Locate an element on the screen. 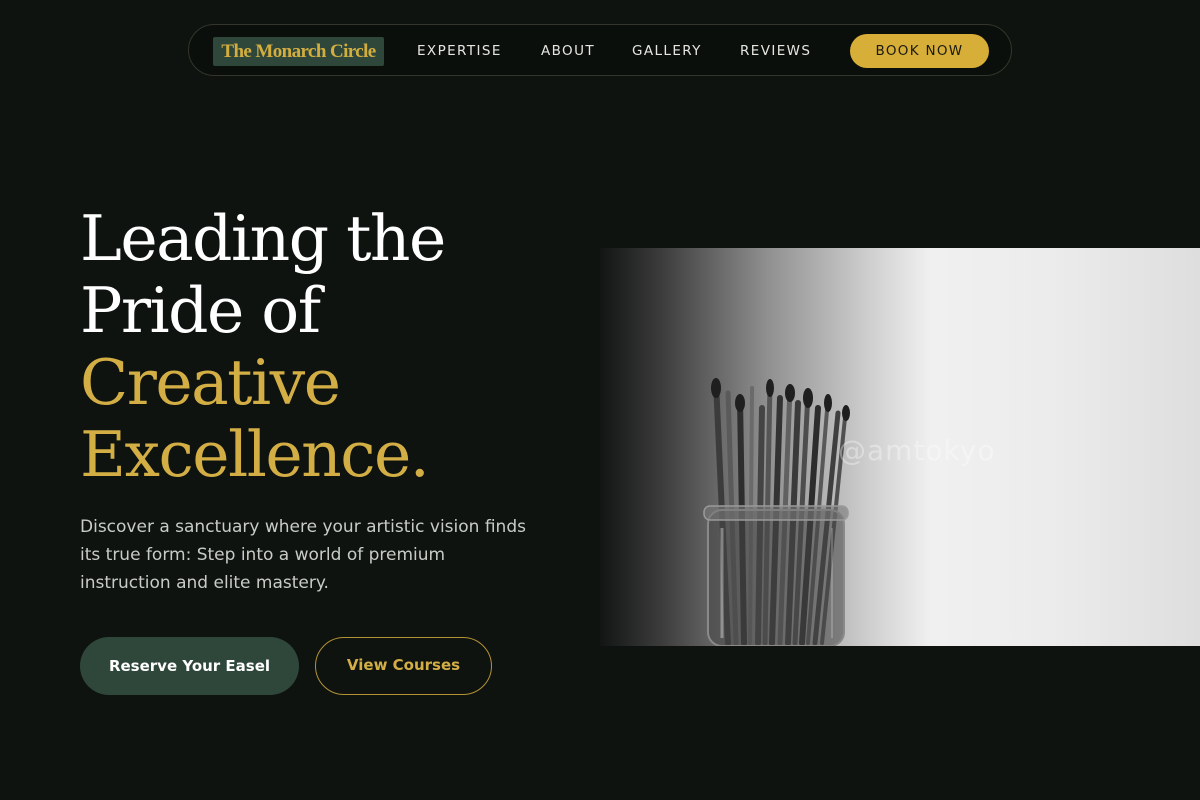 The height and width of the screenshot is (800, 1200). nav-link-expertise: EXPERTISE is located at coordinates (459, 51).